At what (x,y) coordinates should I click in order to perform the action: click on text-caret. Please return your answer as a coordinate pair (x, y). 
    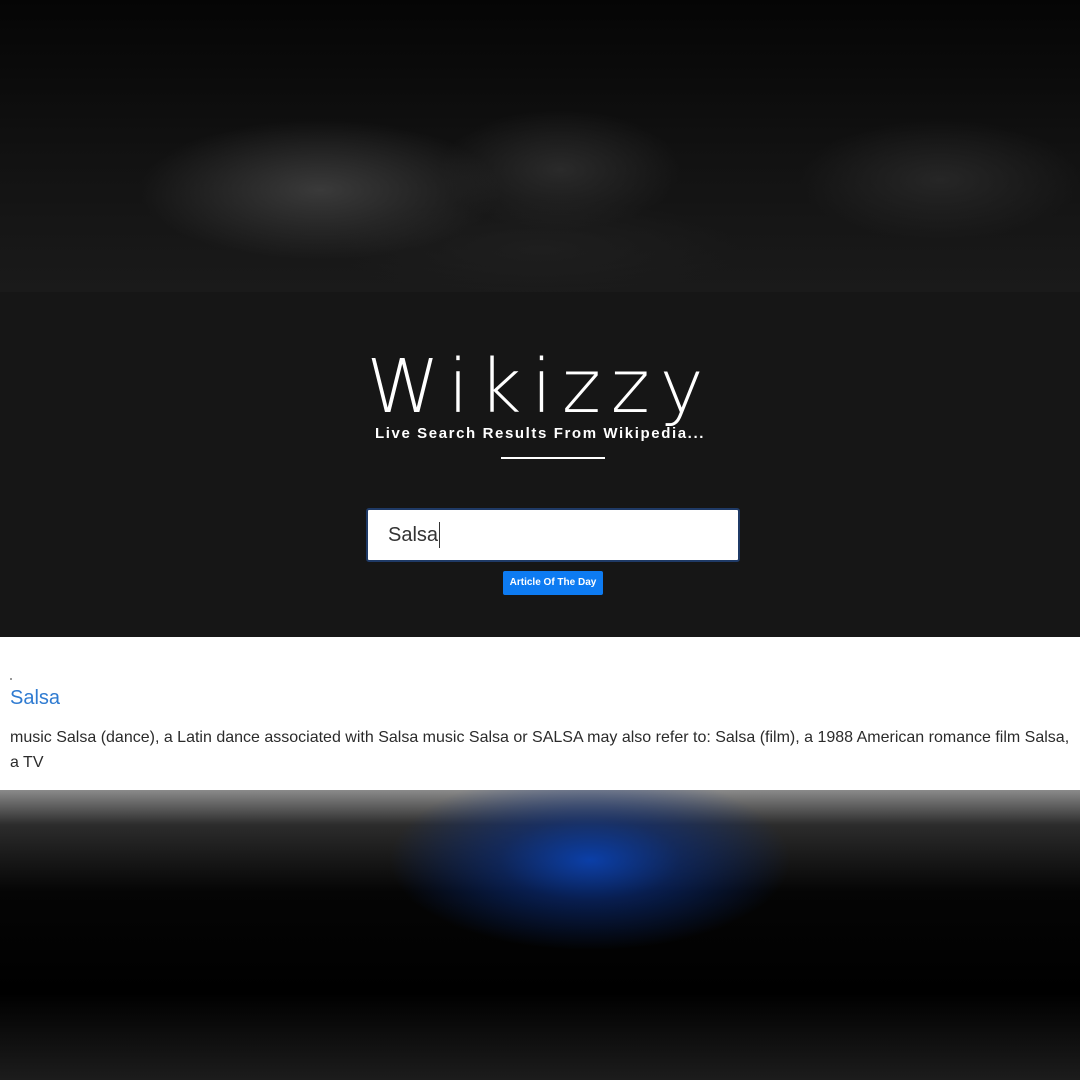
    Looking at the image, I should click on (440, 535).